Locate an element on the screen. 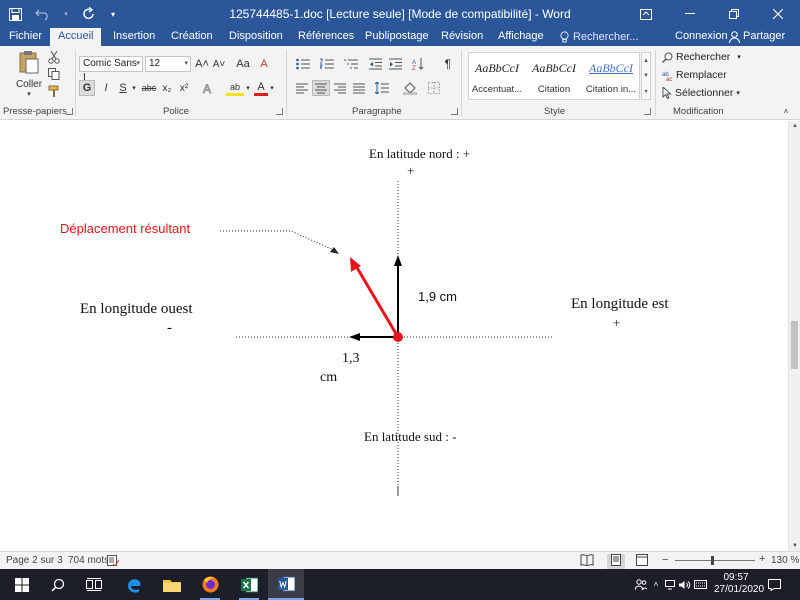 The image size is (800, 600). task-view-icon is located at coordinates (94, 584).